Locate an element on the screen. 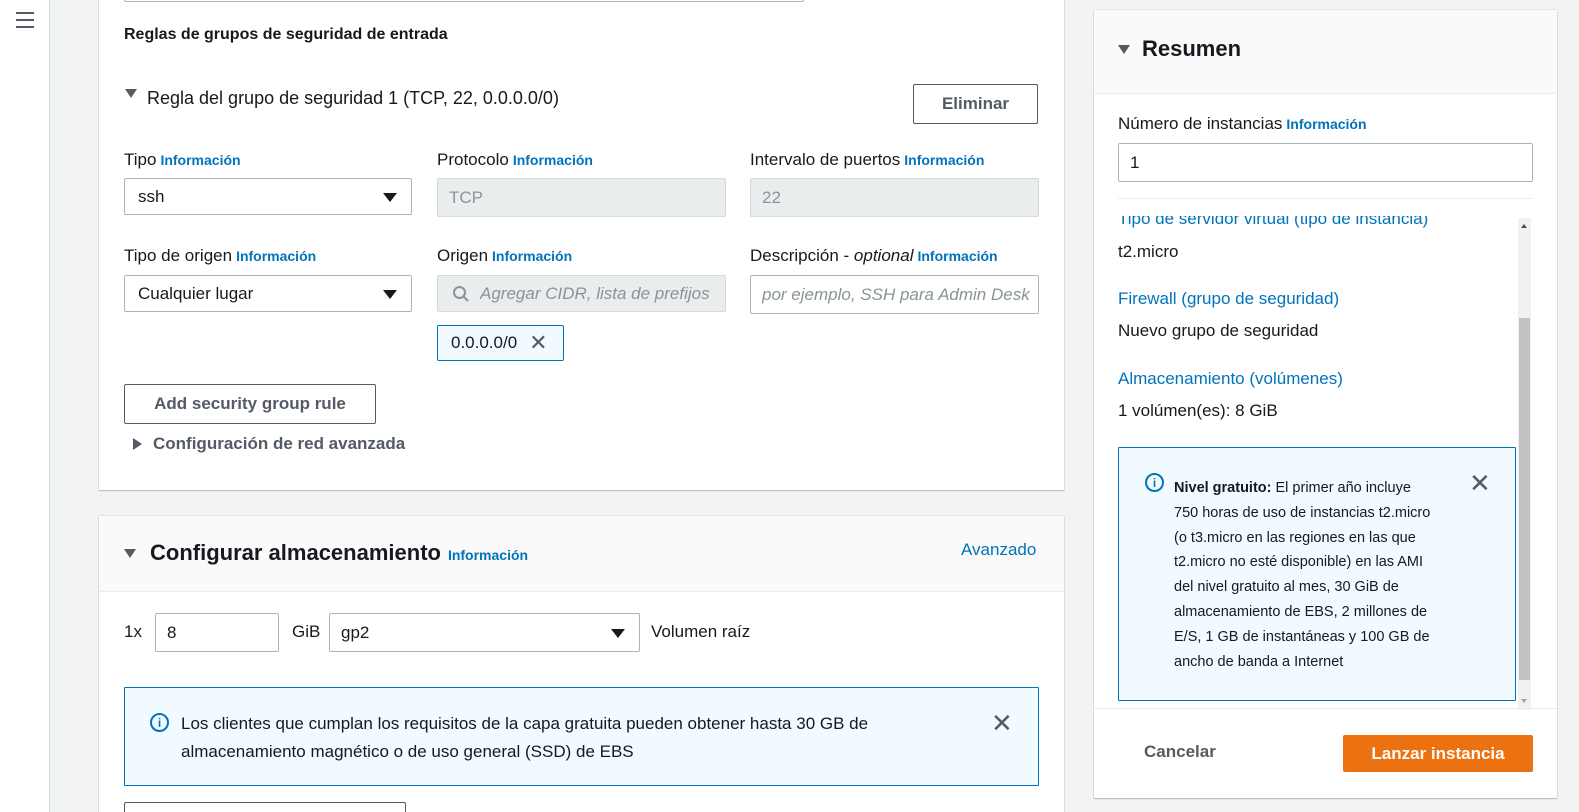  source-info-link: Información is located at coordinates (532, 256).